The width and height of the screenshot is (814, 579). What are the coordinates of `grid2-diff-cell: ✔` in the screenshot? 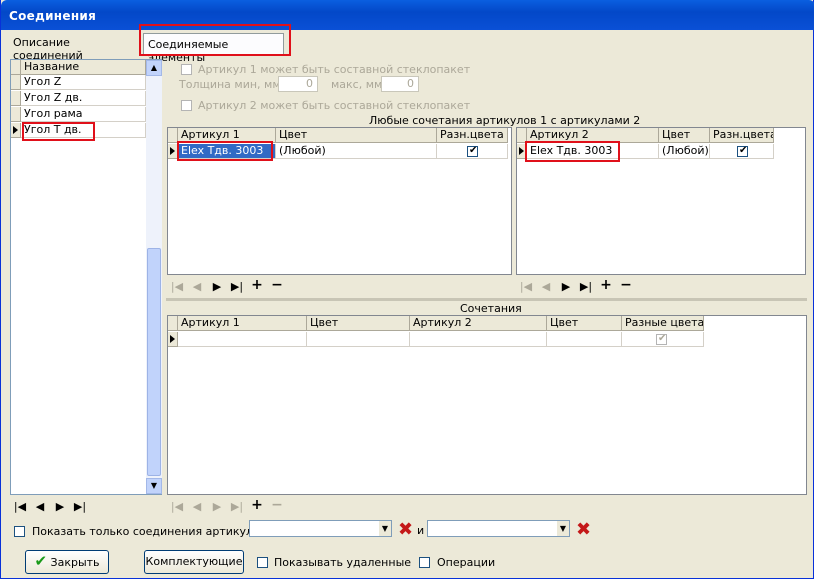 It's located at (742, 151).